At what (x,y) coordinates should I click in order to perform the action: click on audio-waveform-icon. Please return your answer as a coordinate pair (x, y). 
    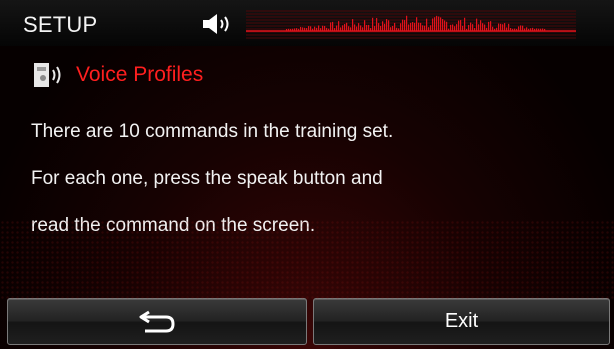
    Looking at the image, I should click on (411, 24).